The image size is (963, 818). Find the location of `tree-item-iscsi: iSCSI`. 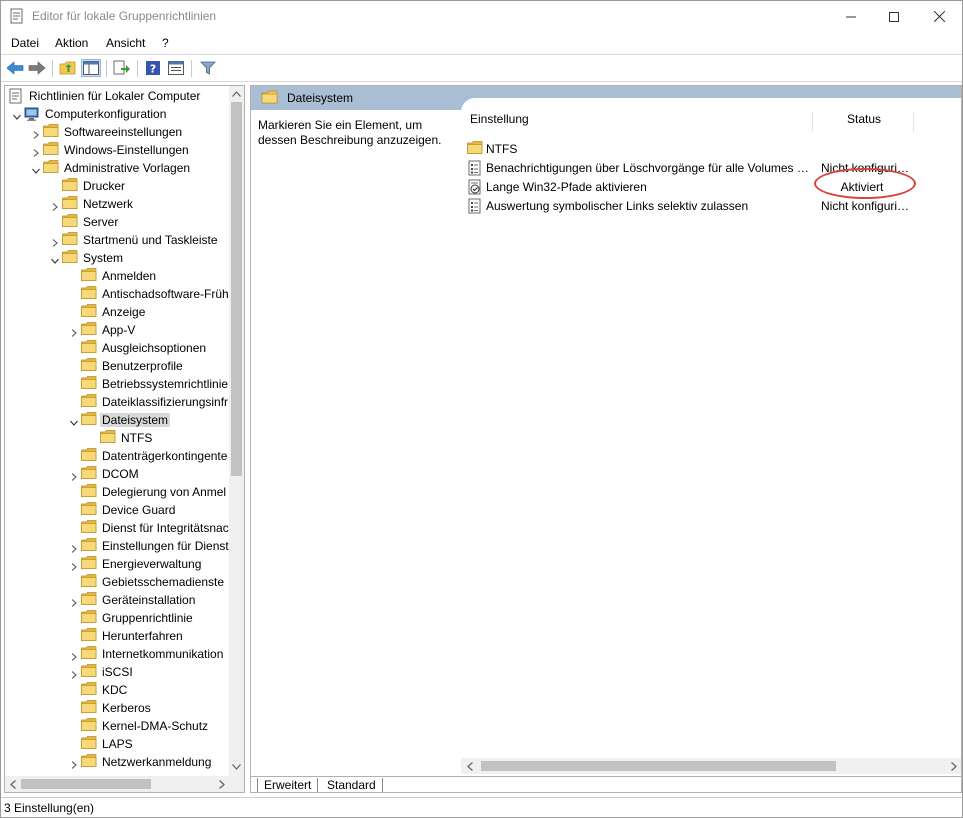

tree-item-iscsi: iSCSI is located at coordinates (118, 672).